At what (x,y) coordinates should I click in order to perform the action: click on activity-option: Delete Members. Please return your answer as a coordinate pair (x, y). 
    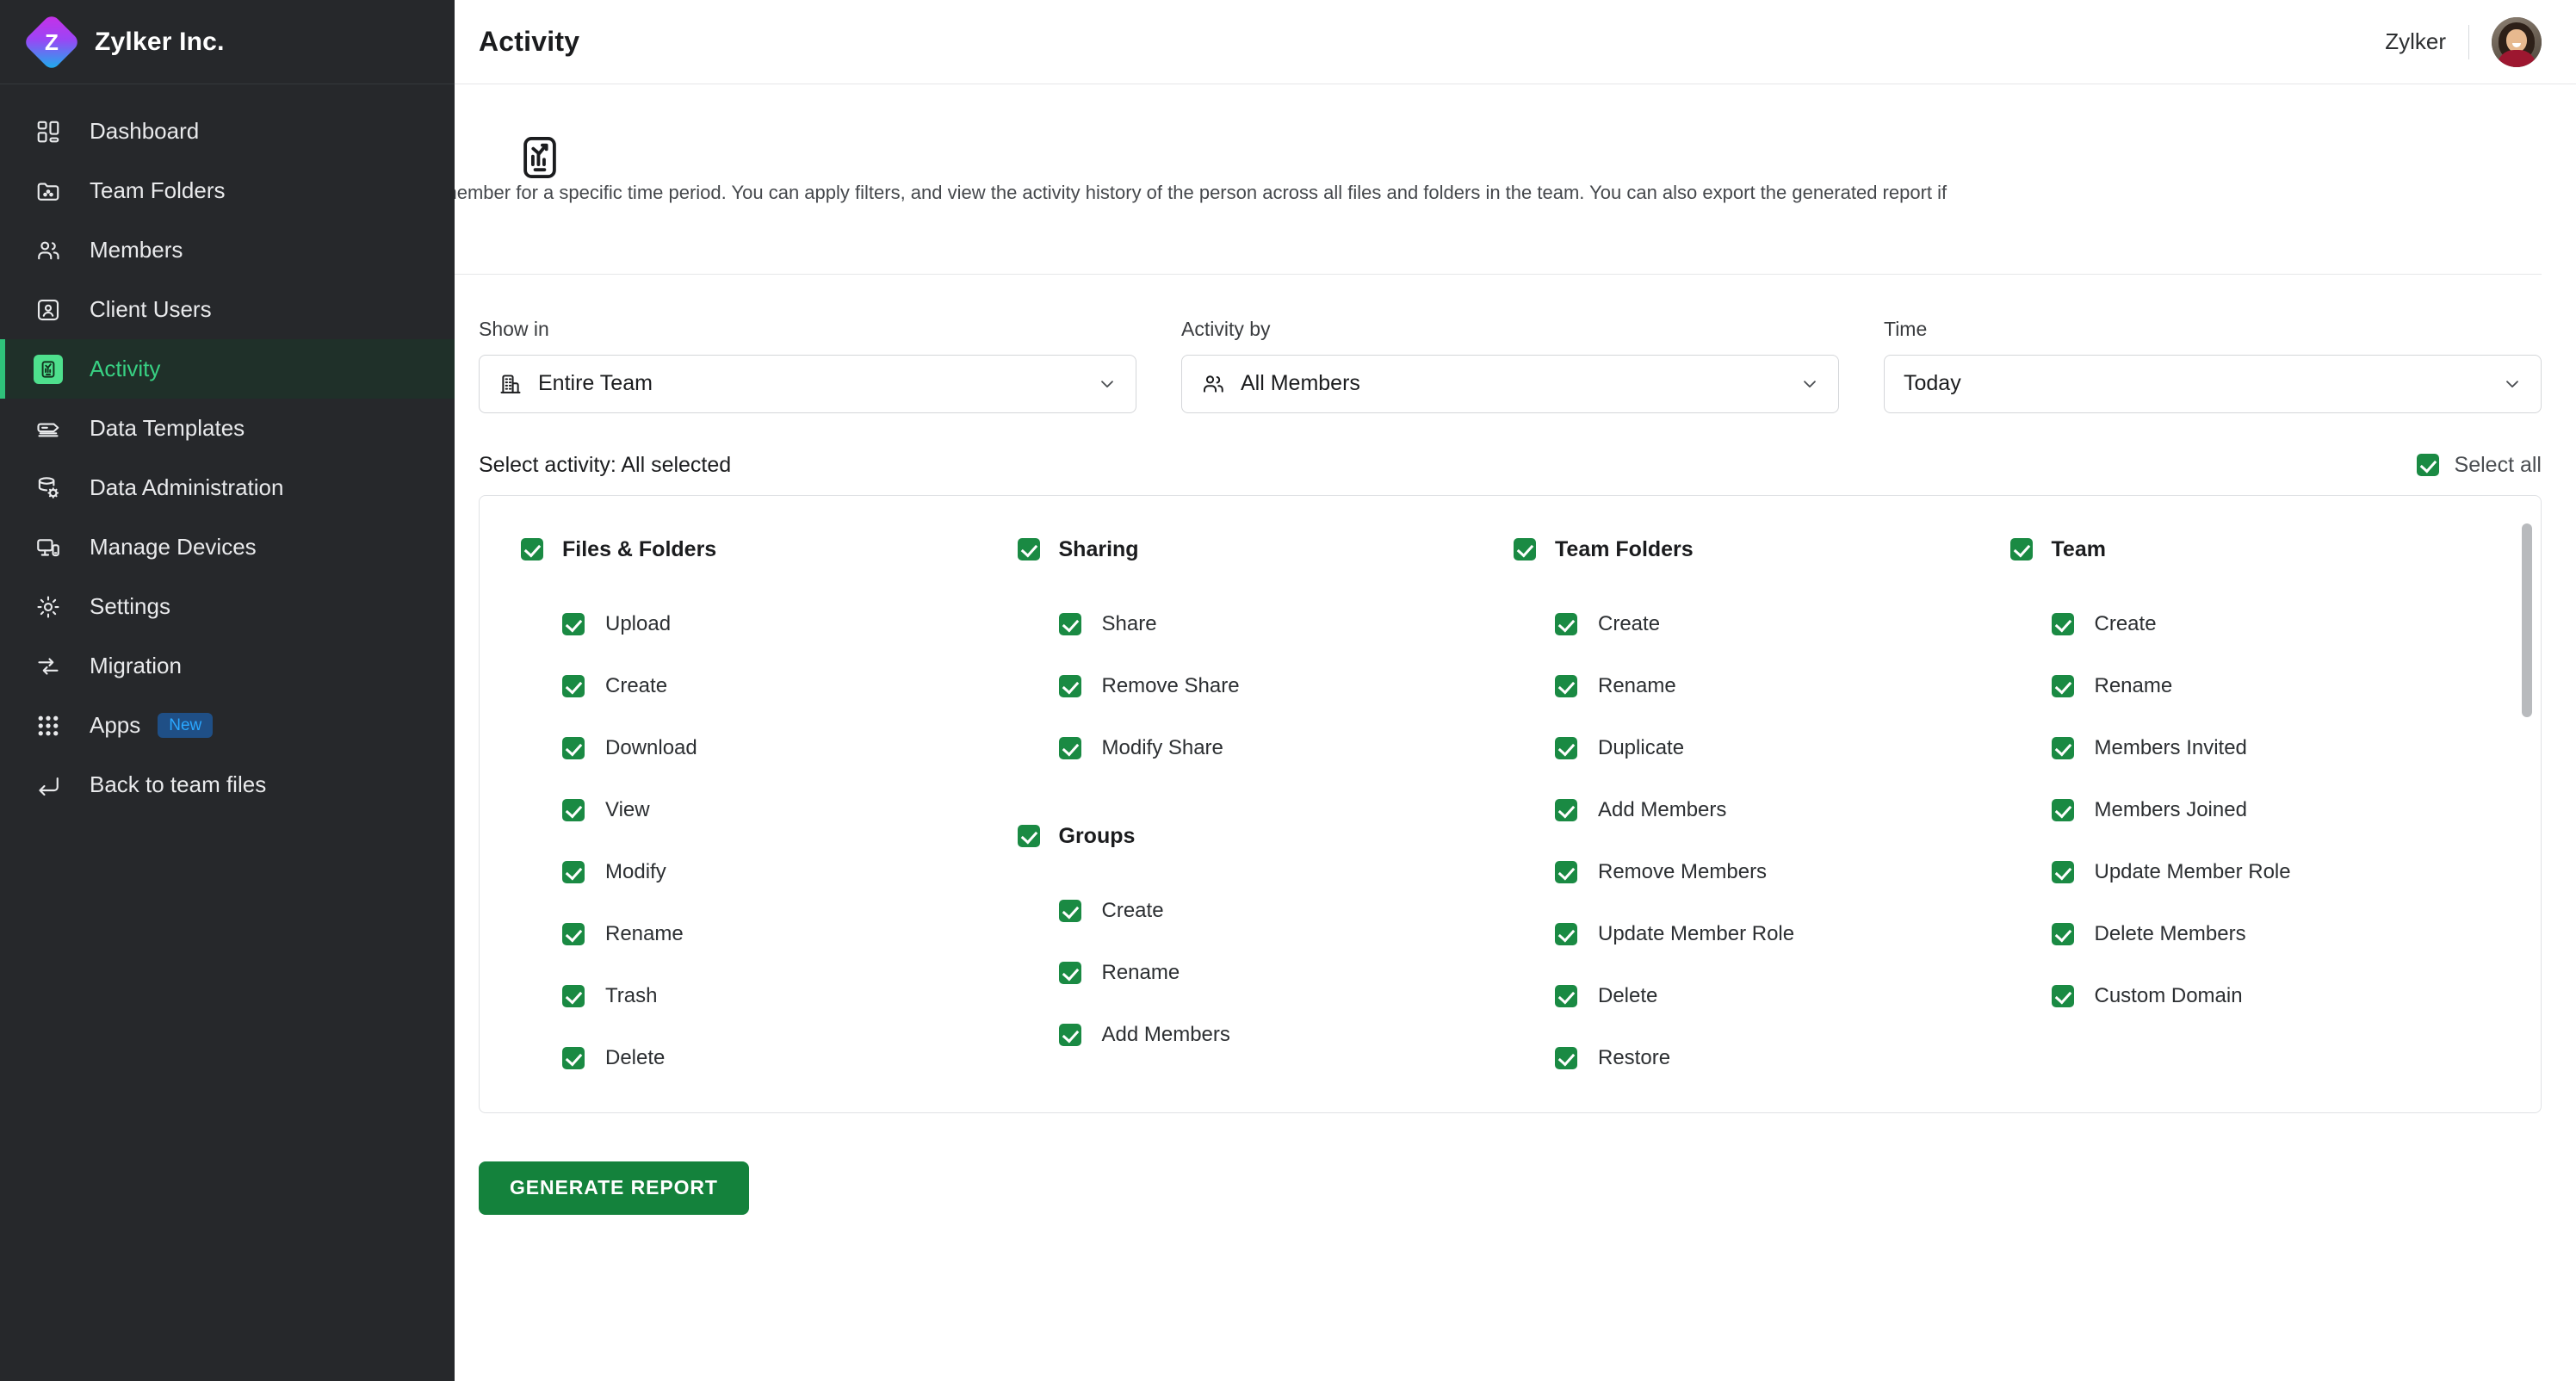
    Looking at the image, I should click on (2258, 934).